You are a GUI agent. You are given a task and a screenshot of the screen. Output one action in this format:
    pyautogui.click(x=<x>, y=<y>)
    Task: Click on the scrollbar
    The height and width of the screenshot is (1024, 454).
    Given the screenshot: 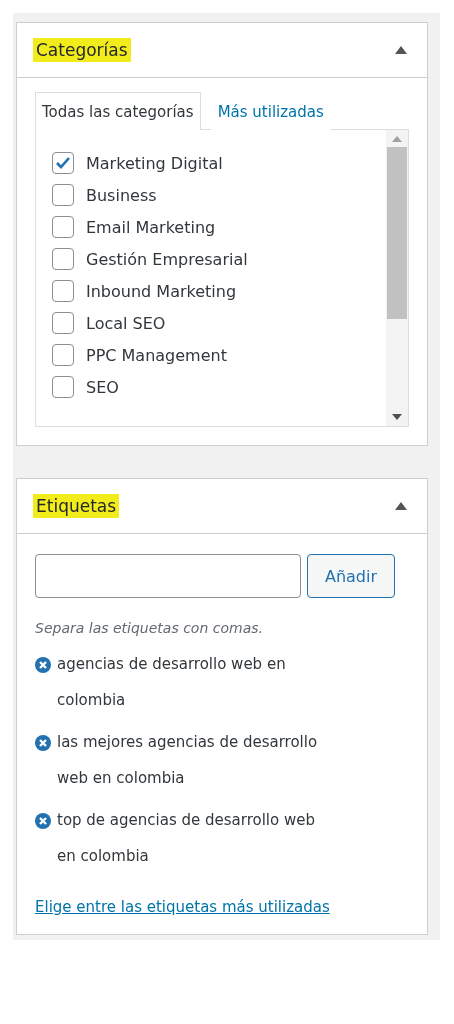 What is the action you would take?
    pyautogui.click(x=397, y=278)
    